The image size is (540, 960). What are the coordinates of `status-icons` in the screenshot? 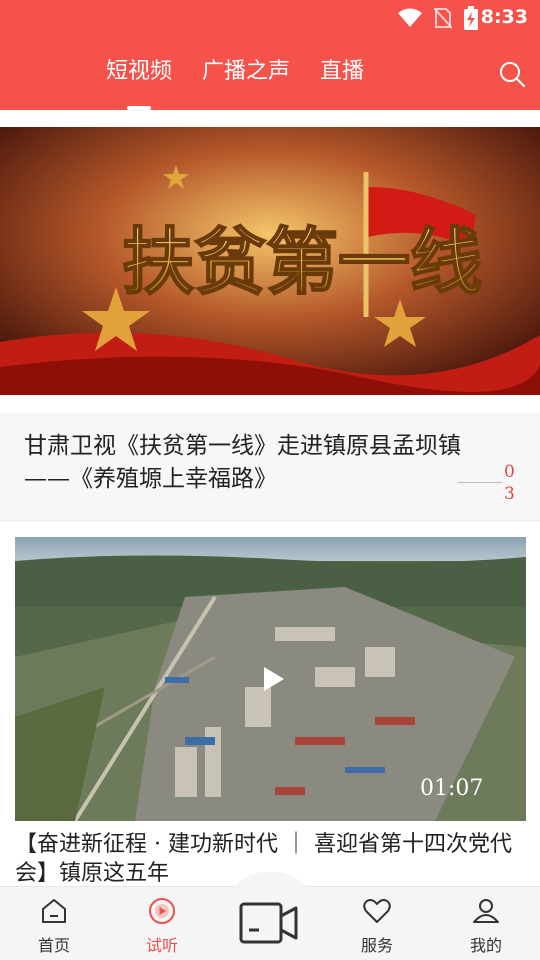 It's located at (438, 18).